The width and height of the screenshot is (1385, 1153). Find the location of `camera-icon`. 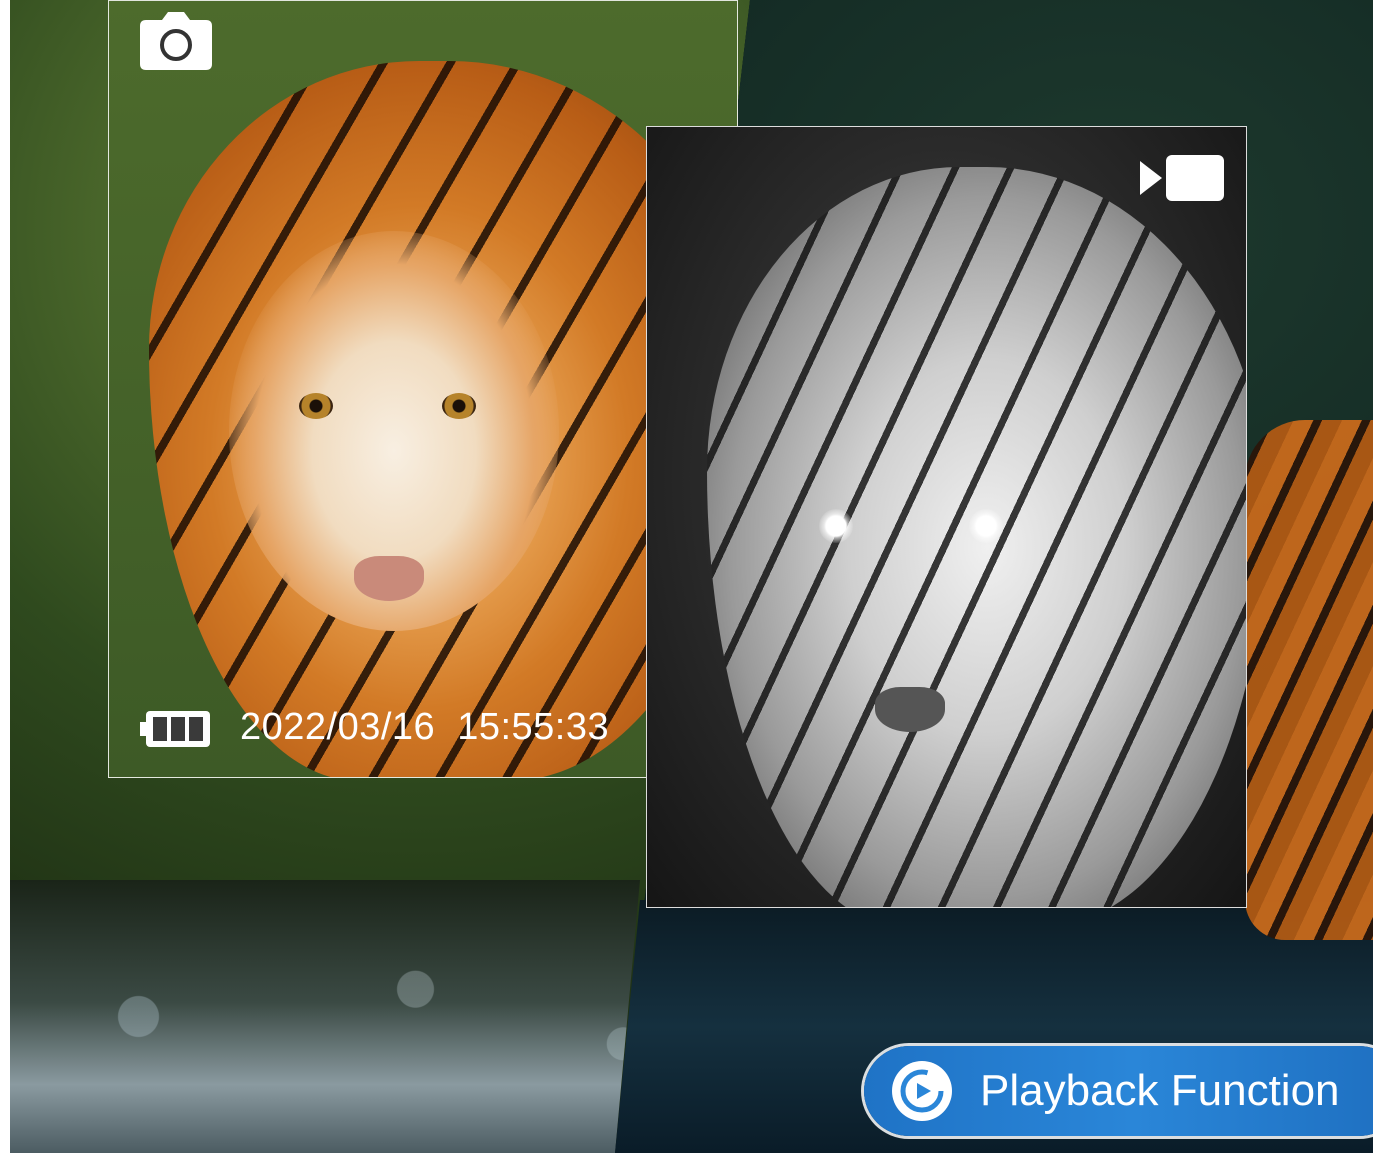

camera-icon is located at coordinates (176, 41).